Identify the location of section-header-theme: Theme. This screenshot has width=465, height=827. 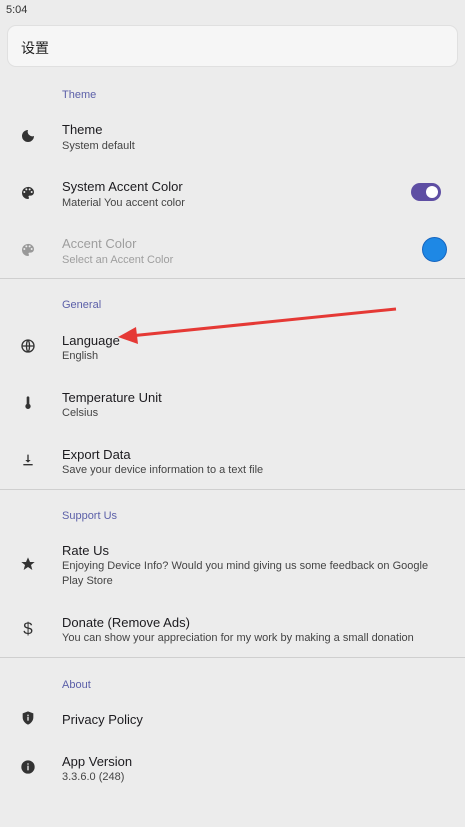
(79, 95).